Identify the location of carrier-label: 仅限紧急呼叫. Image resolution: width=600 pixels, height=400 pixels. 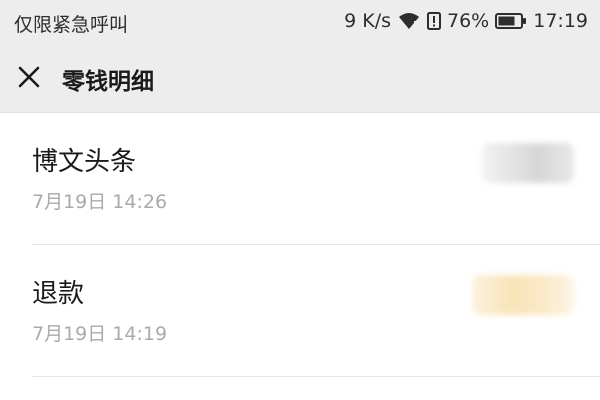
(71, 25).